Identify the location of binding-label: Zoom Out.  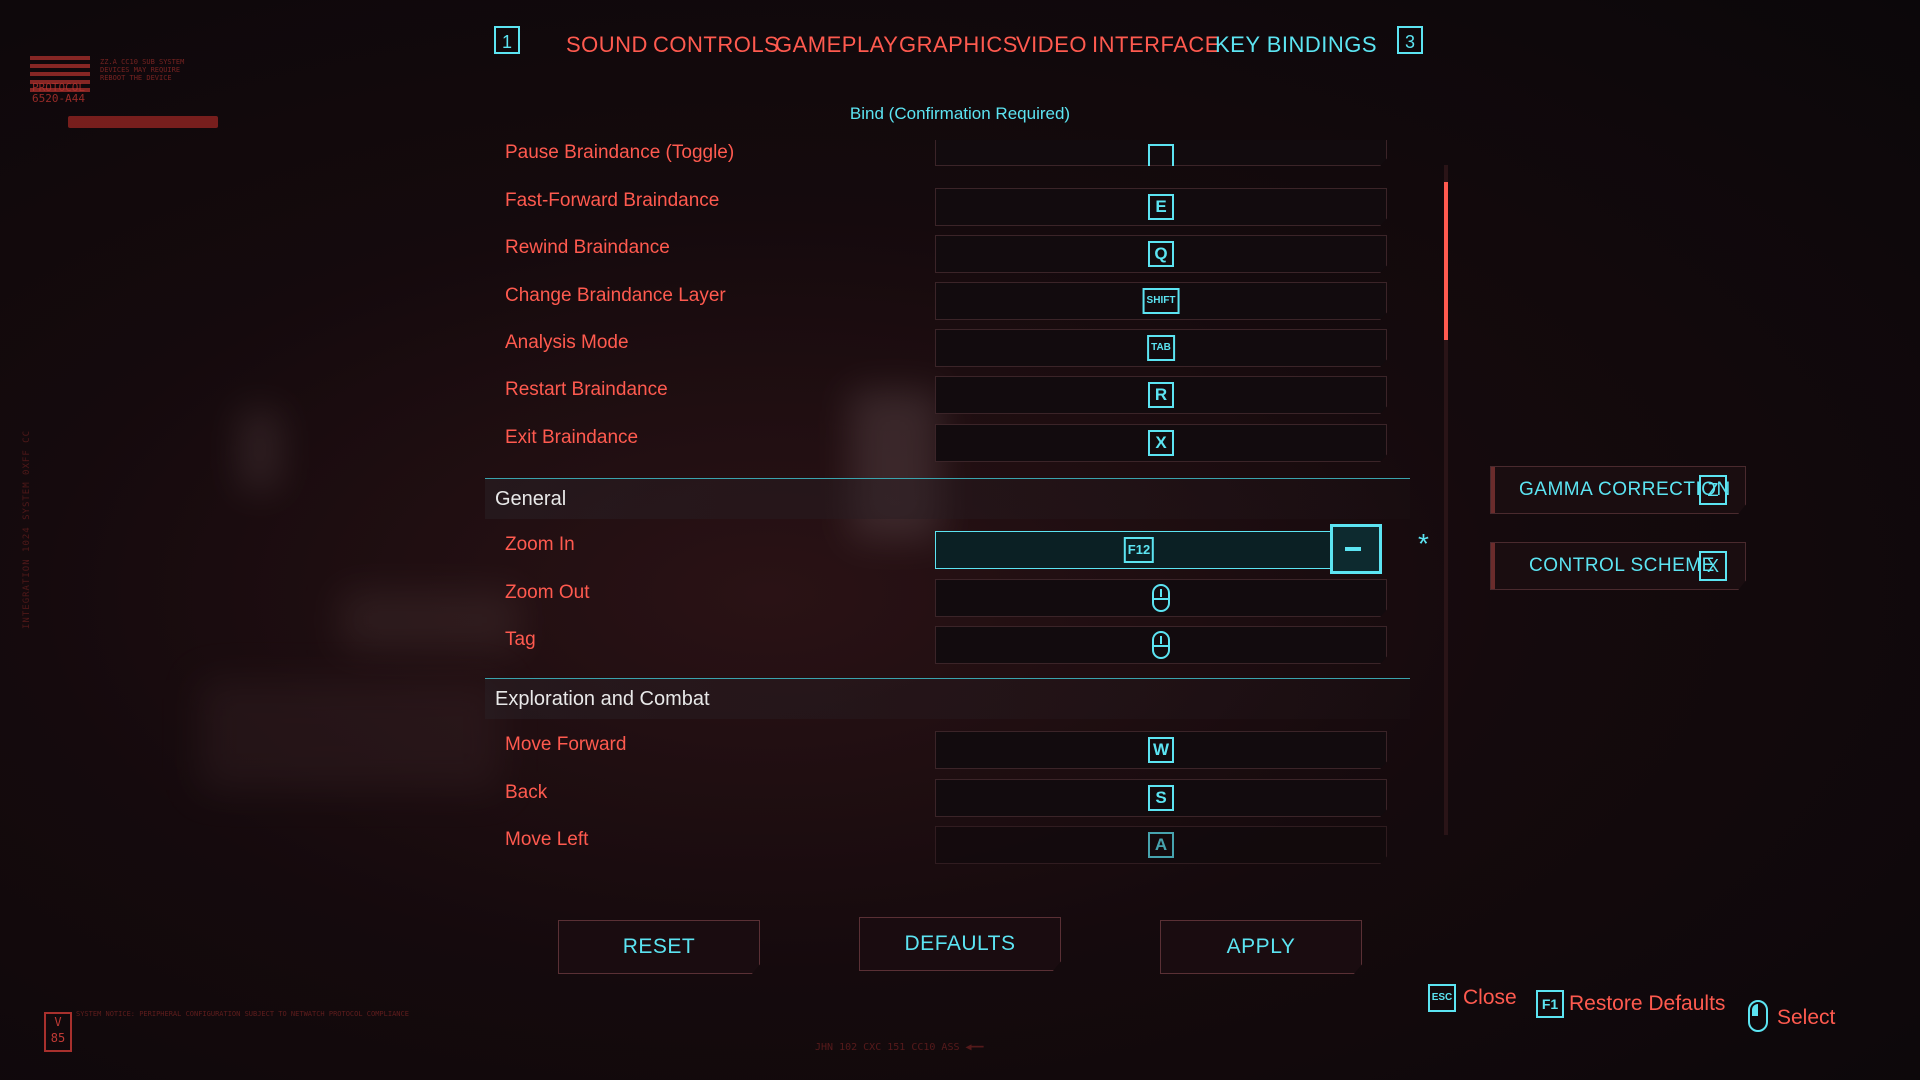
(547, 592).